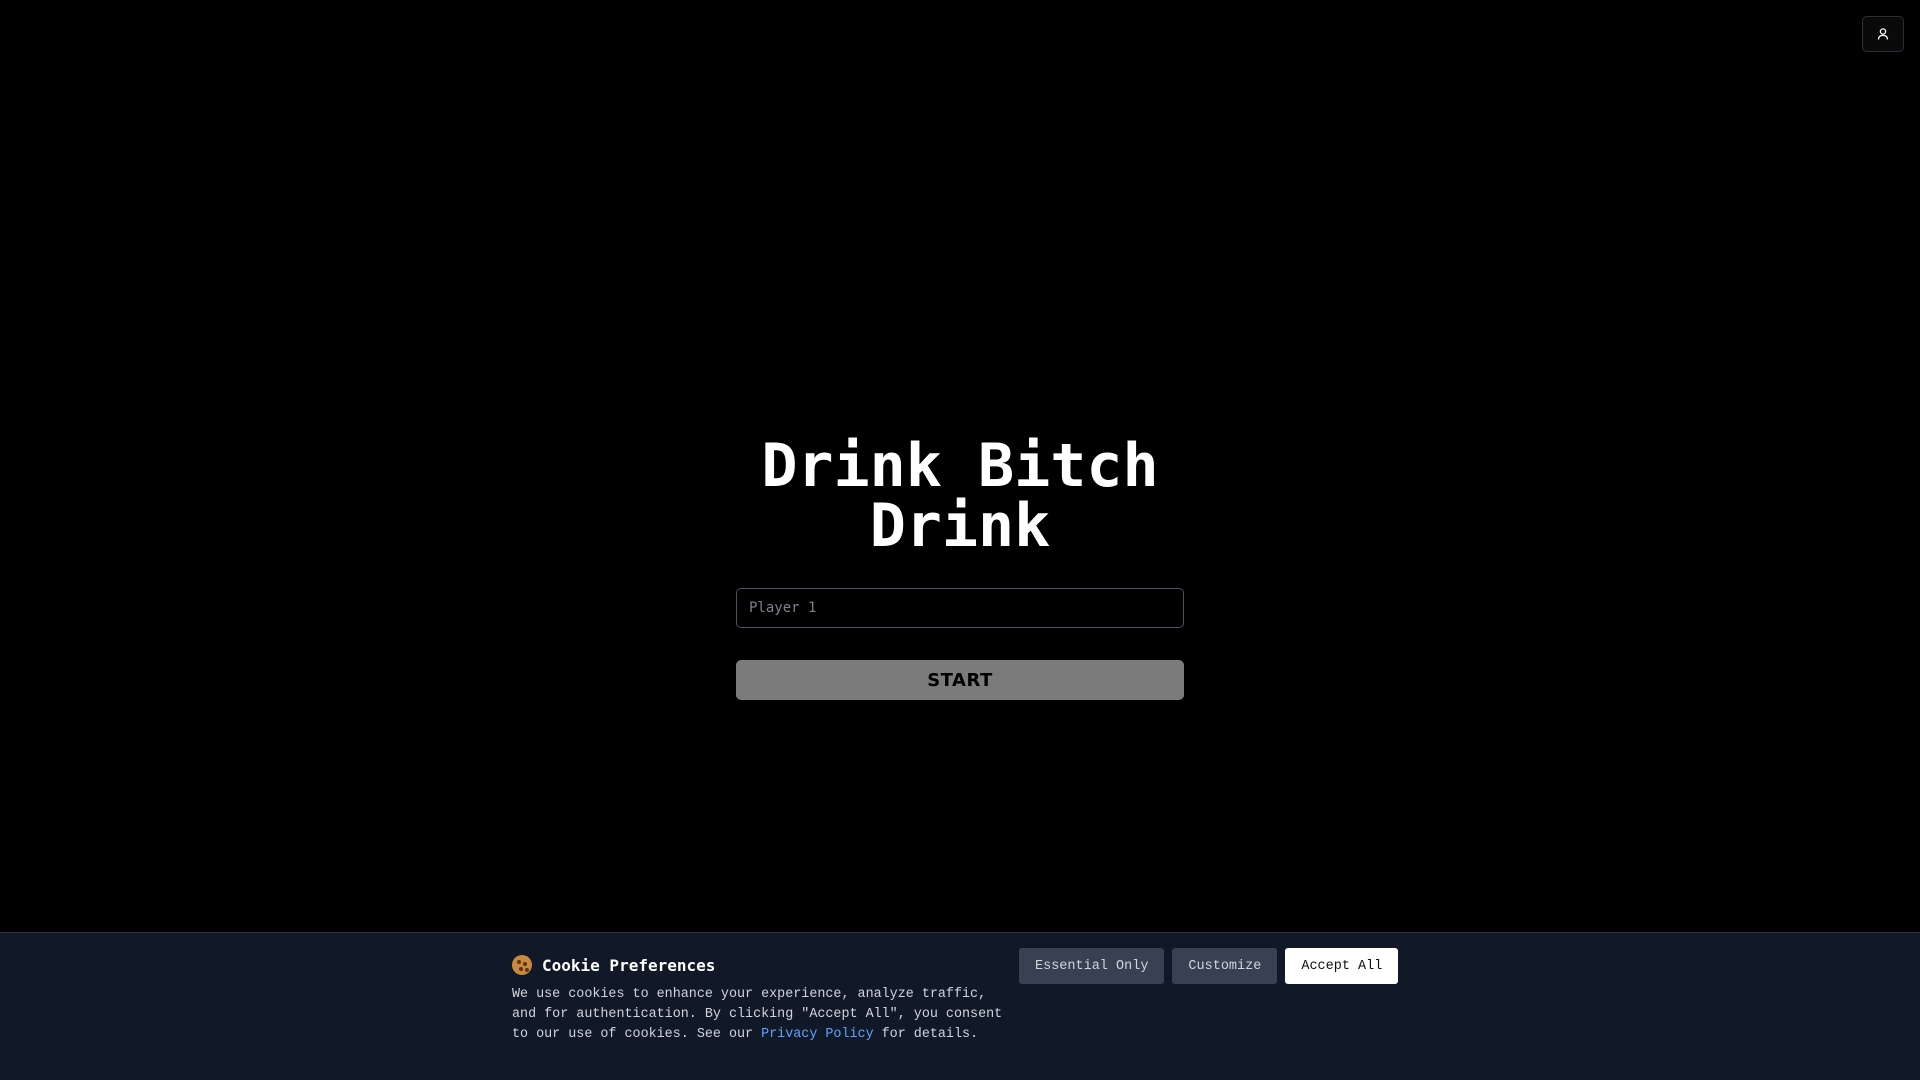 The height and width of the screenshot is (1080, 1920). Describe the element at coordinates (960, 568) in the screenshot. I see `start-form: Drink Bitch Drink START` at that location.